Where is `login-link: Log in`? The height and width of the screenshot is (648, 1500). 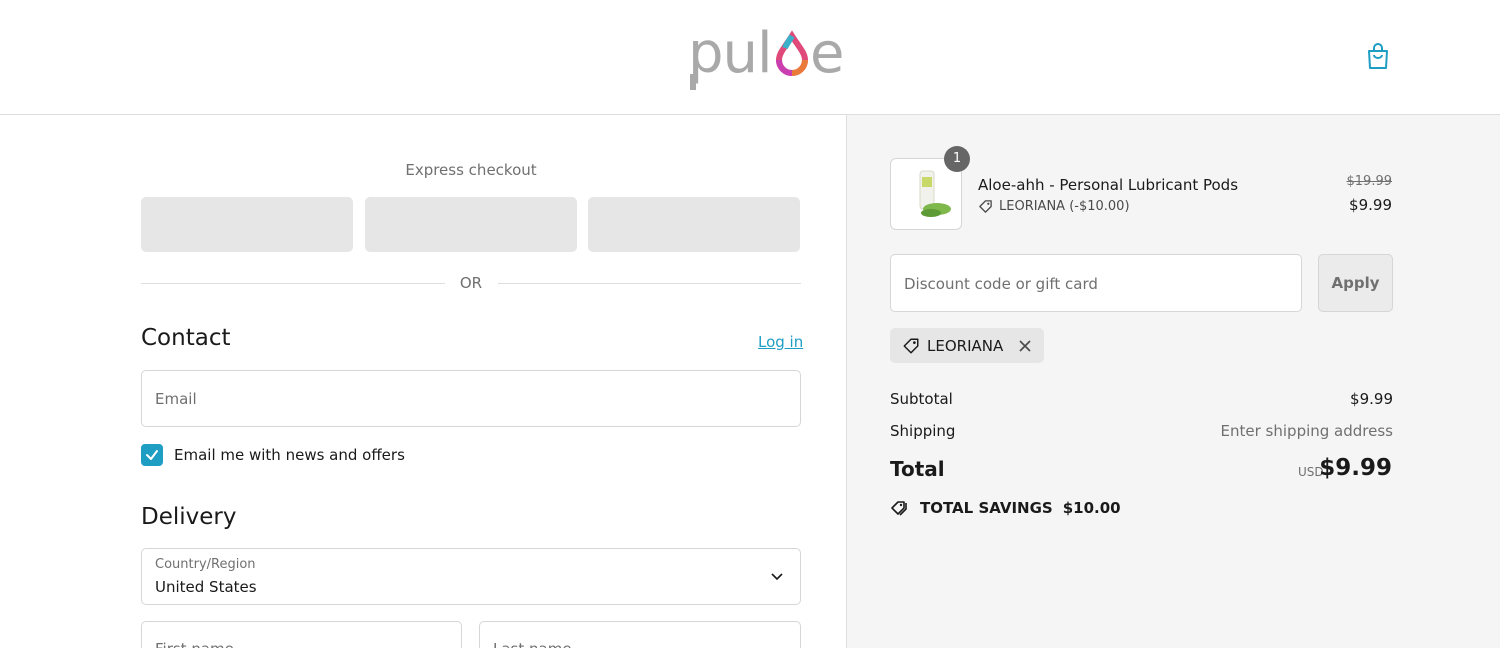 login-link: Log in is located at coordinates (780, 342).